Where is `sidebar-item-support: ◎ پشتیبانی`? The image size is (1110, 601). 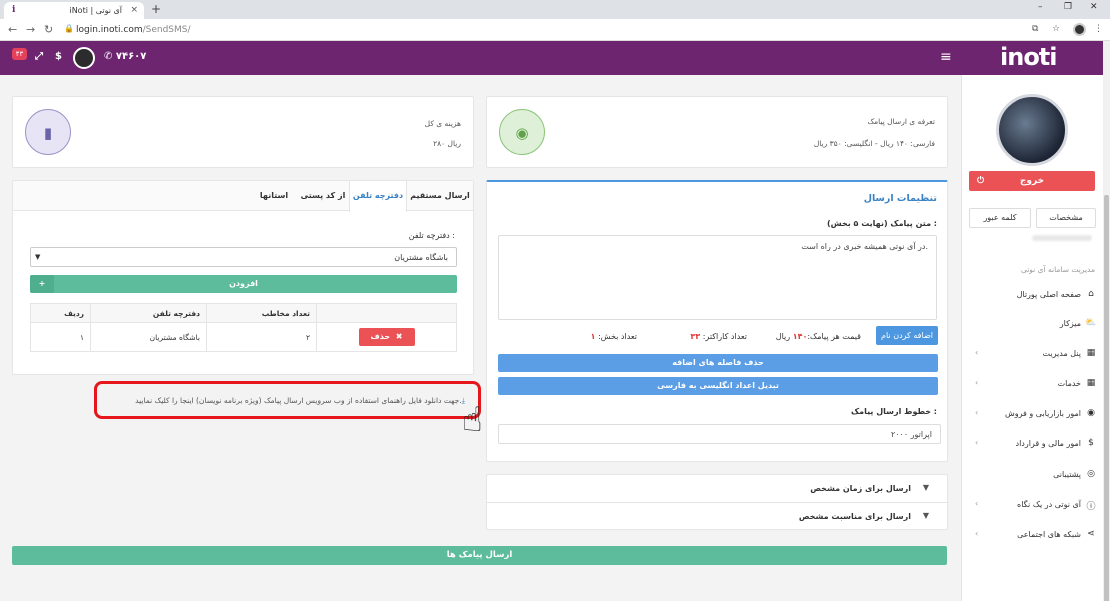 sidebar-item-support: ◎ پشتیبانی is located at coordinates (1032, 476).